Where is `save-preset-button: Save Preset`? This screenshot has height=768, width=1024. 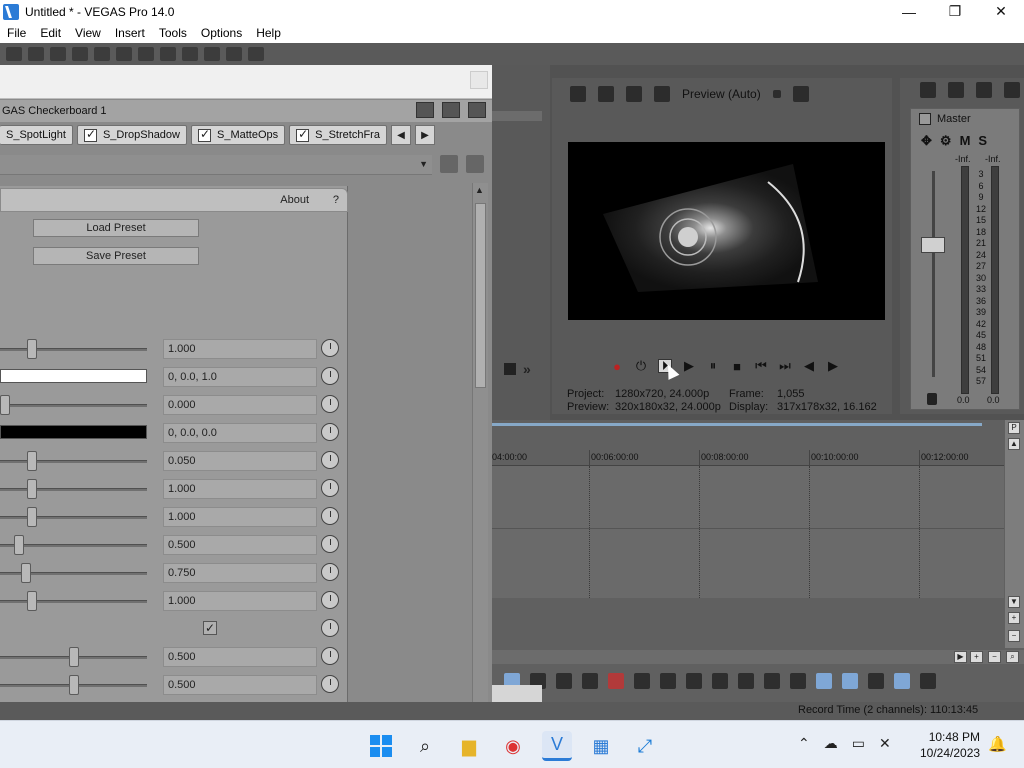
save-preset-button: Save Preset is located at coordinates (116, 256).